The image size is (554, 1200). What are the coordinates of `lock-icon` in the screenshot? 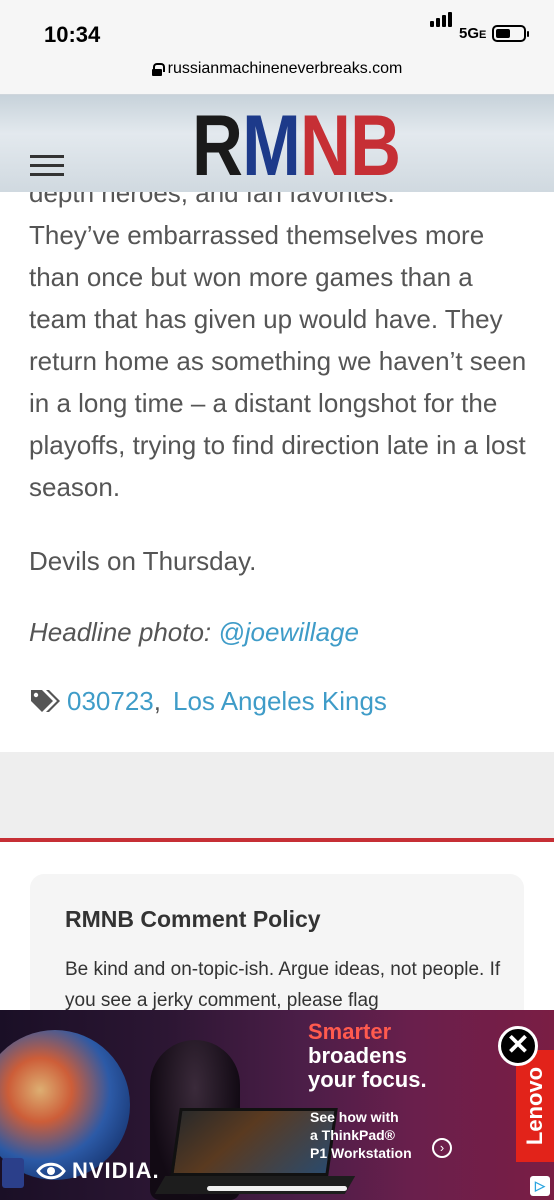 It's located at (158, 69).